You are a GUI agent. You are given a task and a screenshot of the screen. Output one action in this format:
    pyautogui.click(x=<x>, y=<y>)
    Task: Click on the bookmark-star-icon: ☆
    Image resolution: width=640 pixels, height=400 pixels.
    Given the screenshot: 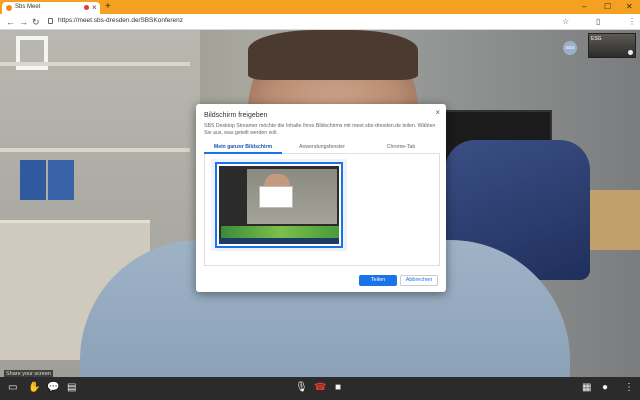 What is the action you would take?
    pyautogui.click(x=565, y=22)
    